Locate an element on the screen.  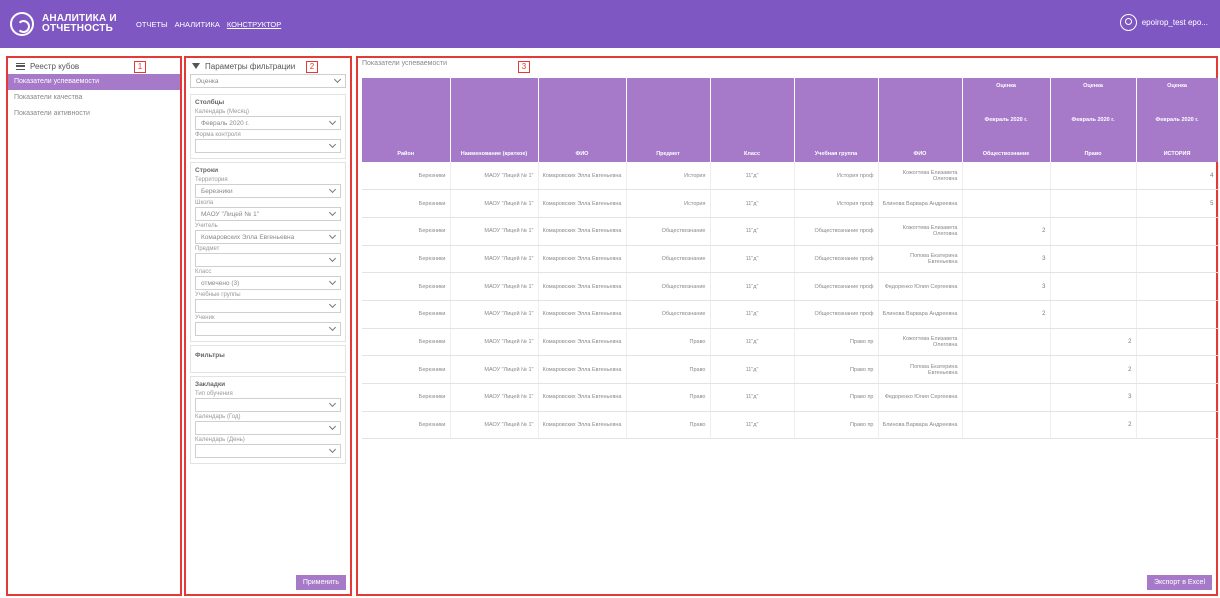
columns-title: Столбцы is located at coordinates (210, 102).